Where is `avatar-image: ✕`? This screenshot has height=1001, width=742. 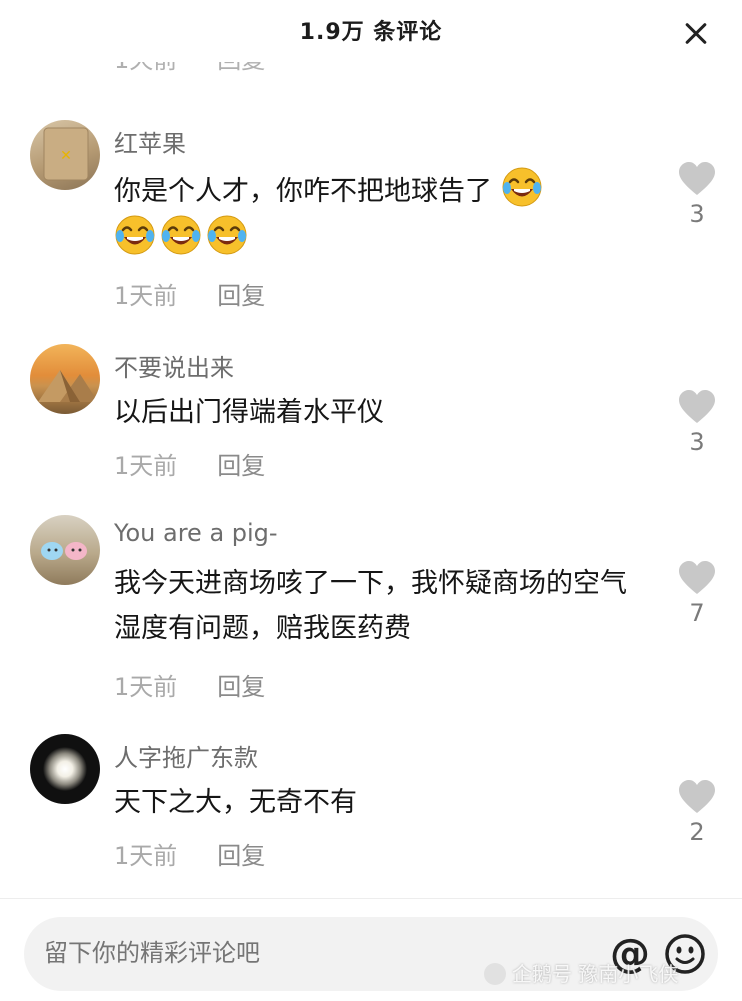
avatar-image: ✕ is located at coordinates (66, 154).